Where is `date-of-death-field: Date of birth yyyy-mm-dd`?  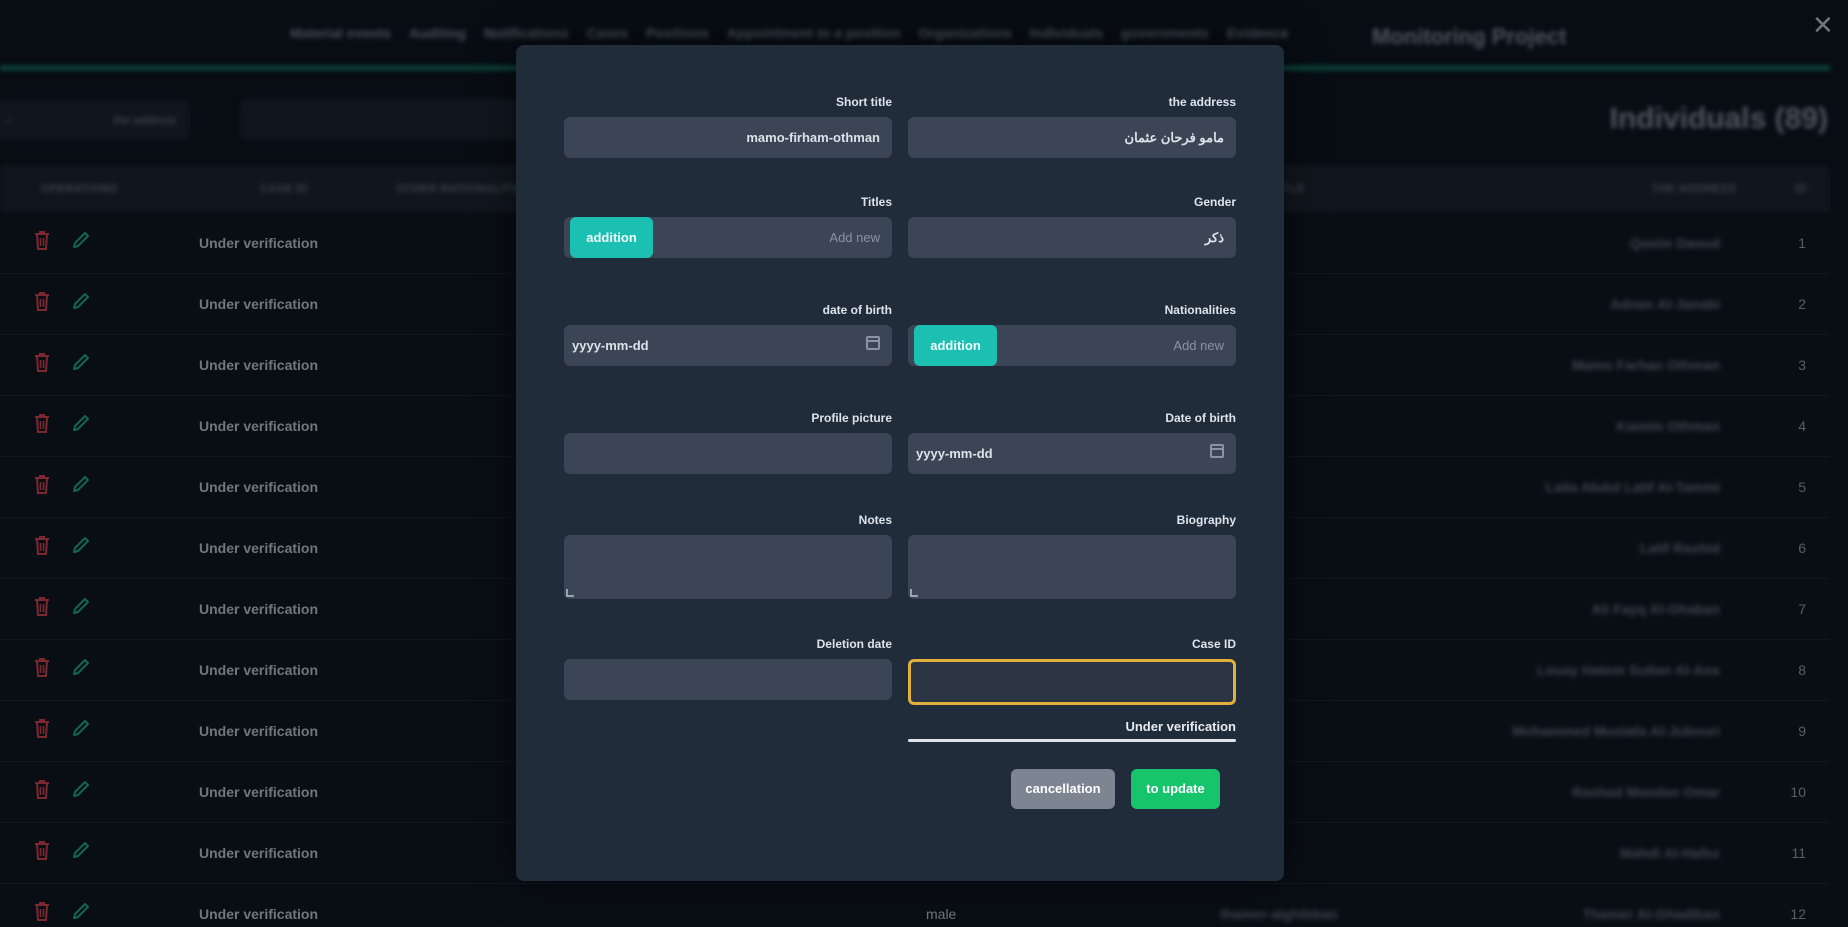 date-of-death-field: Date of birth yyyy-mm-dd is located at coordinates (1072, 442).